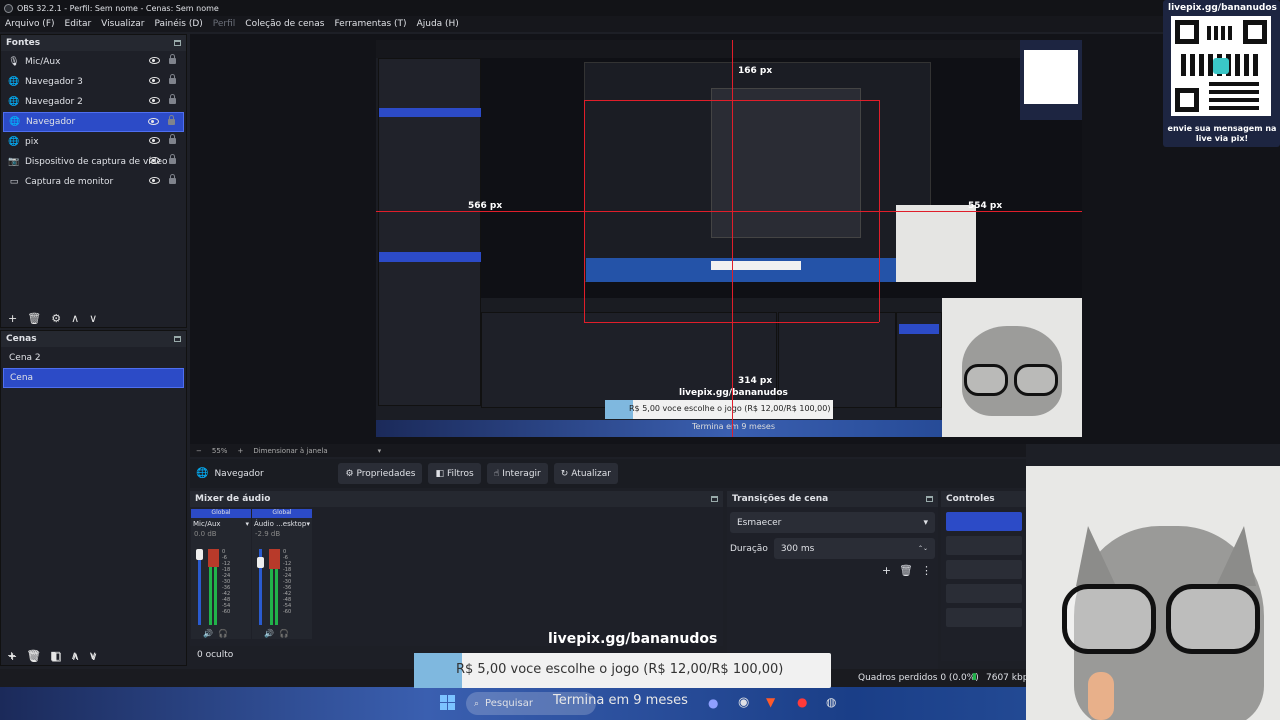  I want to click on zoom-mode: Dimensionar à janela, so click(290, 451).